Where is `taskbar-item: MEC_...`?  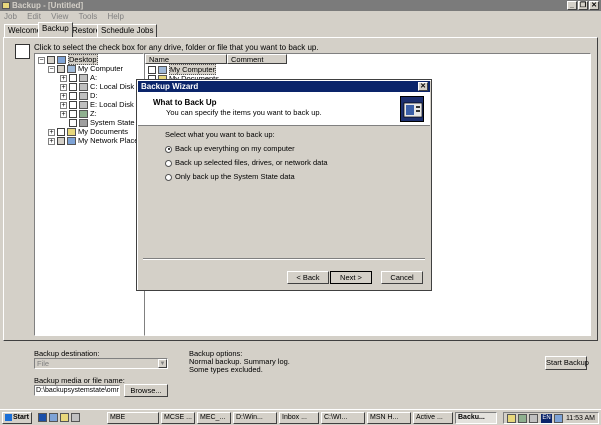
taskbar-item: MEC_... is located at coordinates (214, 418).